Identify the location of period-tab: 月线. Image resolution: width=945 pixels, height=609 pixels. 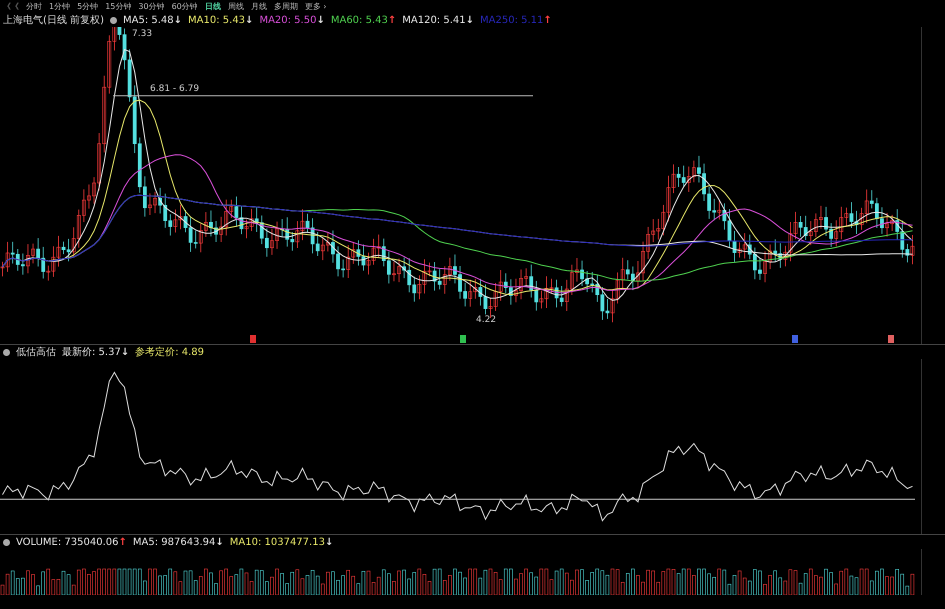
(258, 6).